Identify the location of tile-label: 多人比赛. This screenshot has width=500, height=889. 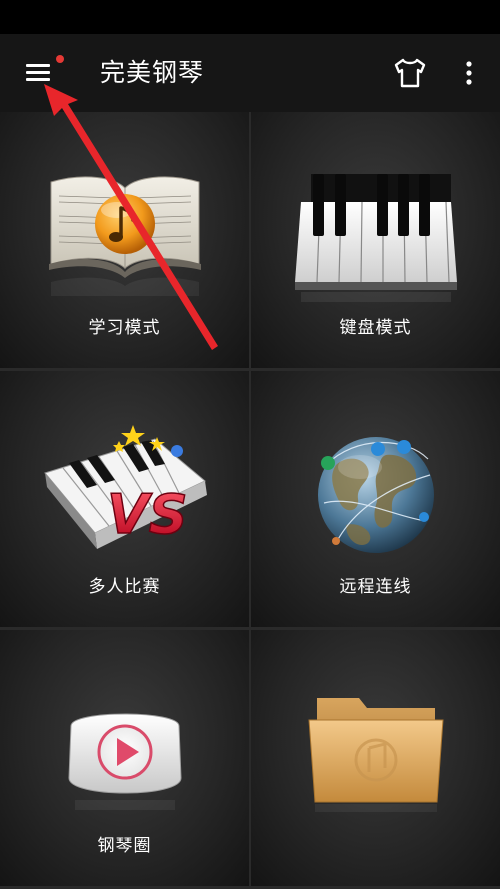
(124, 587).